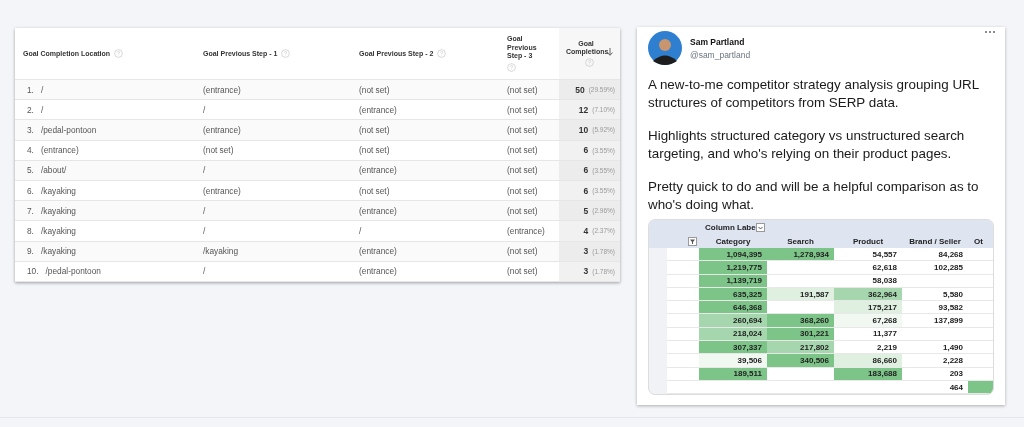  Describe the element at coordinates (800, 241) in the screenshot. I see `pivot-column-header: Search` at that location.